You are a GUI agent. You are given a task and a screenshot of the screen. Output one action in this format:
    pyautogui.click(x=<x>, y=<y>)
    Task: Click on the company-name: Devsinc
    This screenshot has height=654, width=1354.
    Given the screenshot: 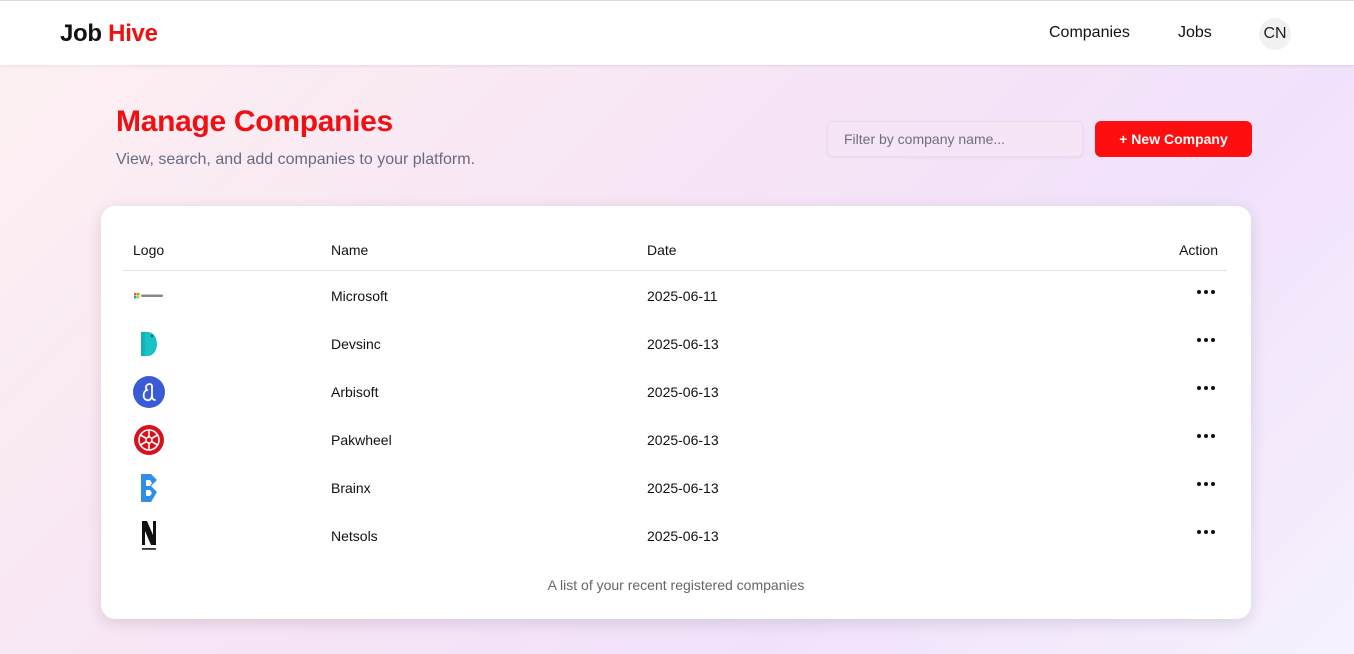 What is the action you would take?
    pyautogui.click(x=356, y=344)
    